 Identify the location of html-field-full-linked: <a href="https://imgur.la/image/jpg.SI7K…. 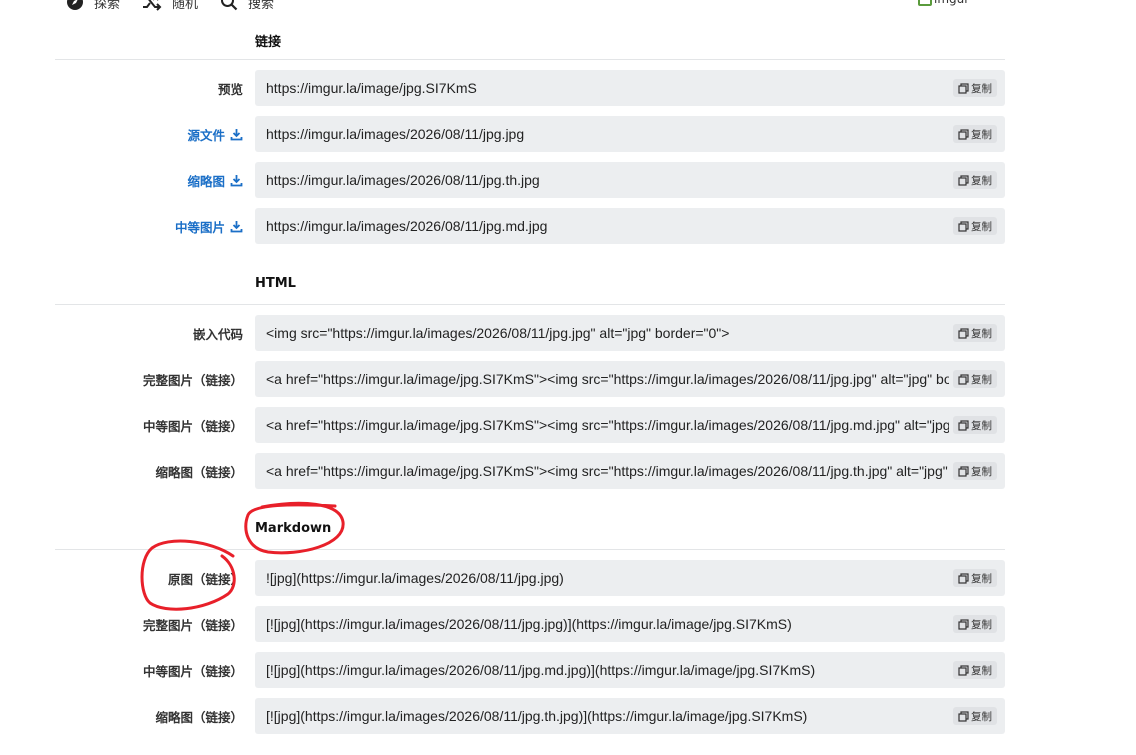
(630, 379).